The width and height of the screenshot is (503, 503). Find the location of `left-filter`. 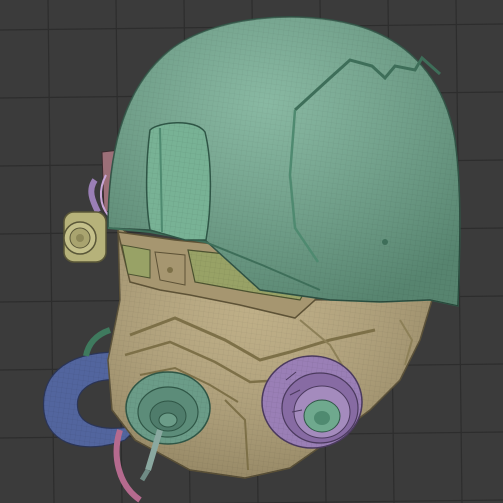

left-filter is located at coordinates (312, 402).